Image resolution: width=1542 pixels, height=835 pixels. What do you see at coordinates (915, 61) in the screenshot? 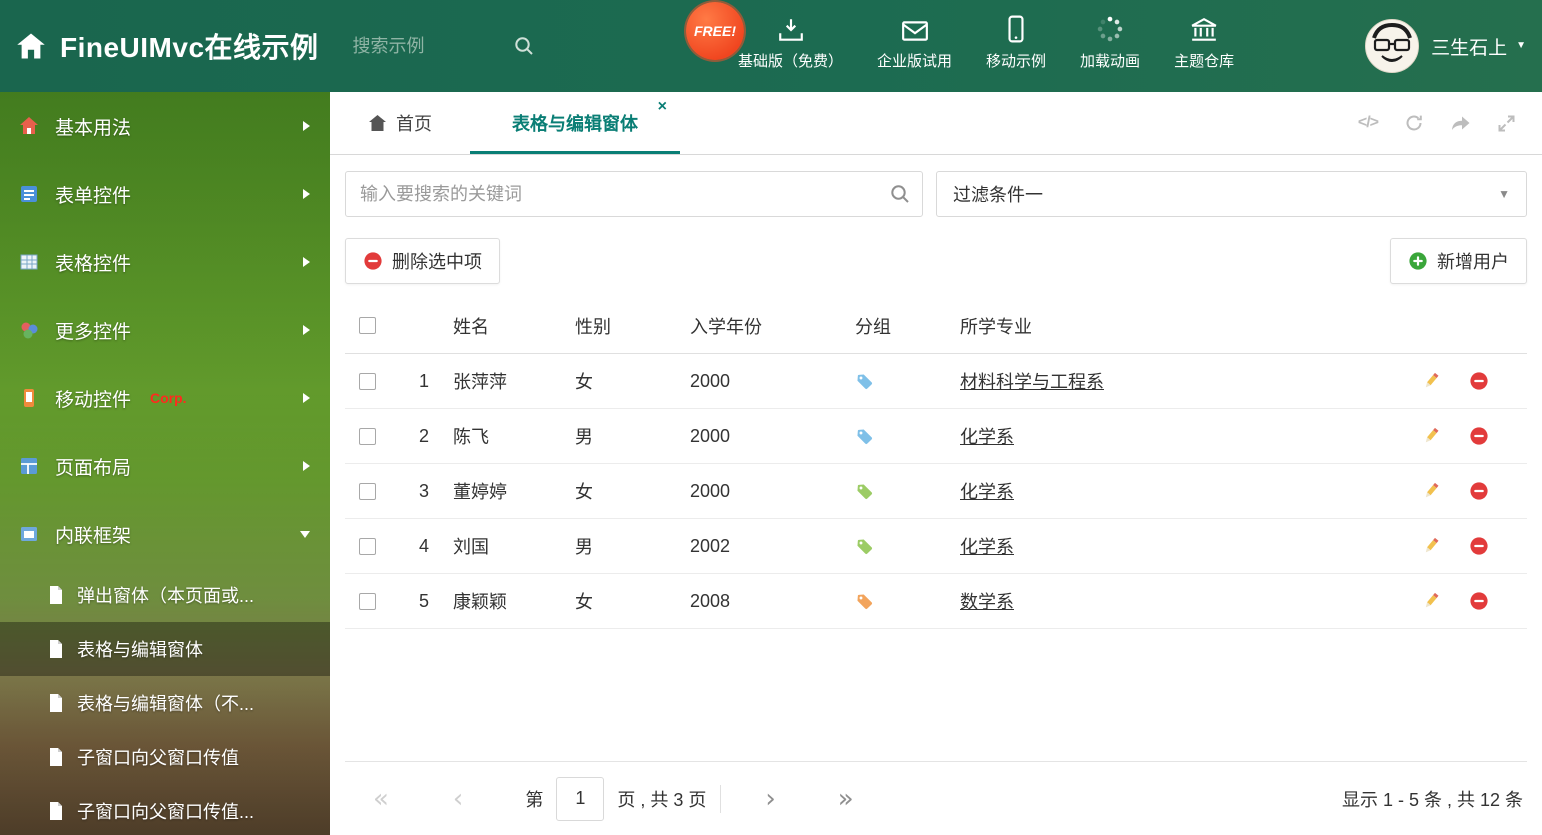
I see `nav-label: 企业版试用` at bounding box center [915, 61].